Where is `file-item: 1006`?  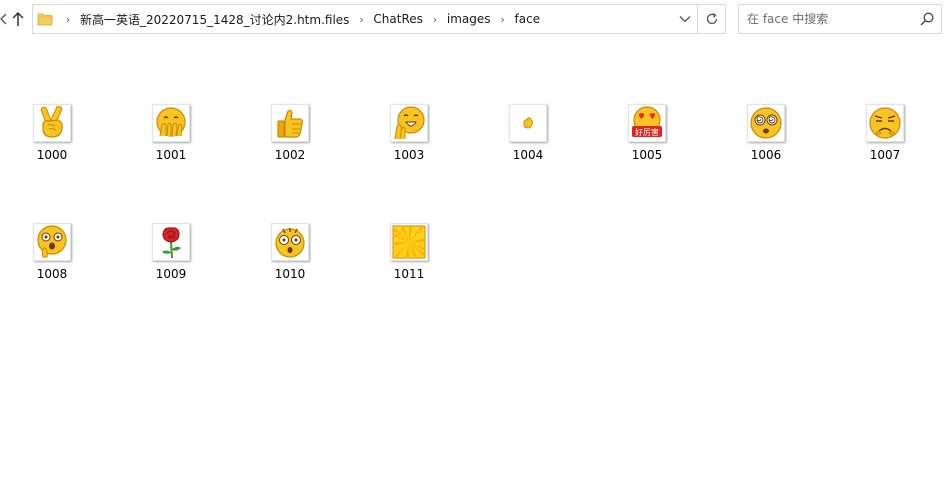
file-item: 1006 is located at coordinates (764, 140).